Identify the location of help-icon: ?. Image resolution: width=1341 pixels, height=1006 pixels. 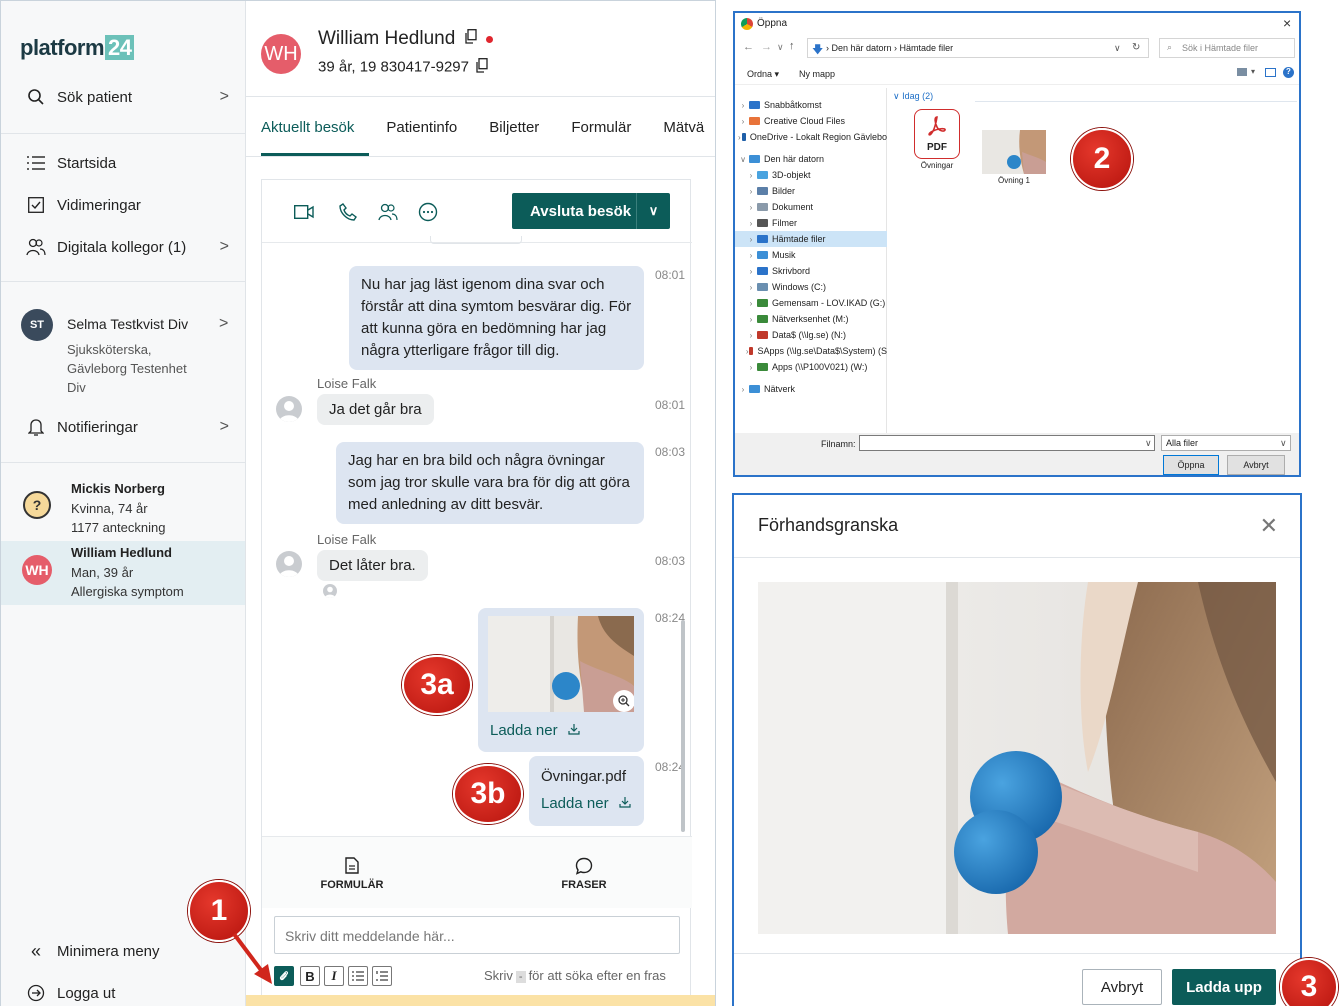
(1288, 72).